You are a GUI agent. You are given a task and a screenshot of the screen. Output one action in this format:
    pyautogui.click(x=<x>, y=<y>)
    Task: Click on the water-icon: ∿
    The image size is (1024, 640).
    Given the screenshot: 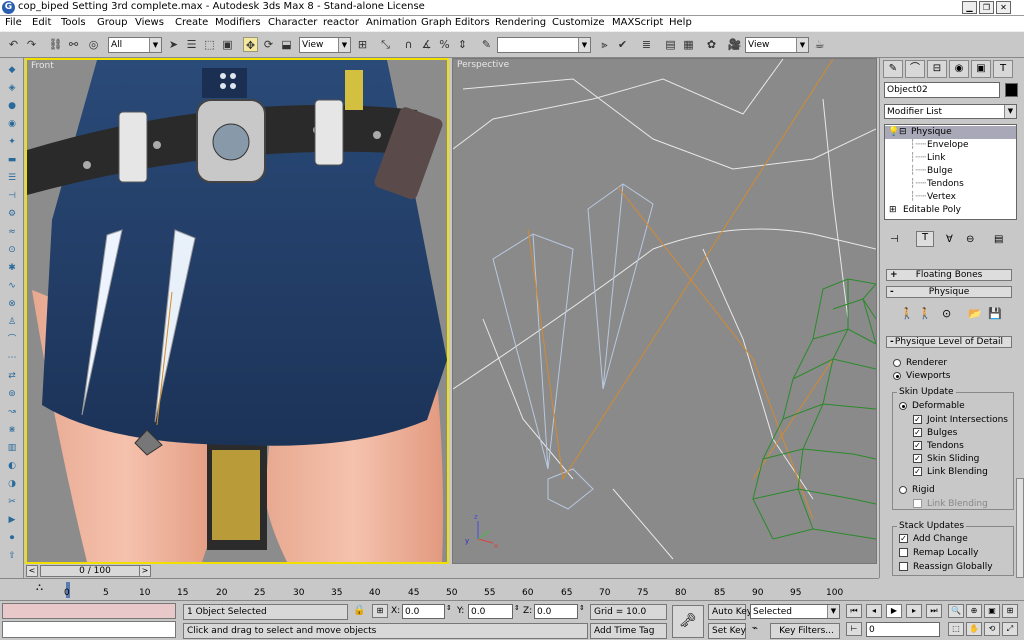 What is the action you would take?
    pyautogui.click(x=12, y=286)
    